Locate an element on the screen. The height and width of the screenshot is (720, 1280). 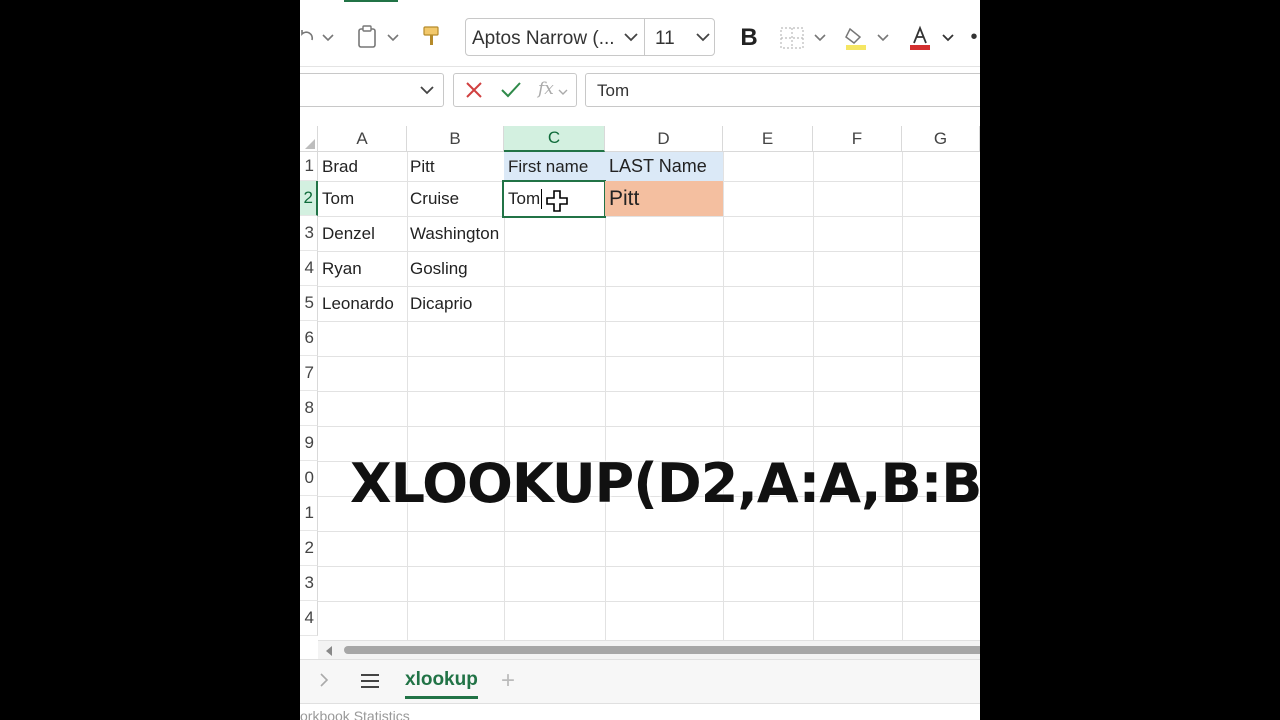
sheet-list-menu-icon is located at coordinates (370, 683).